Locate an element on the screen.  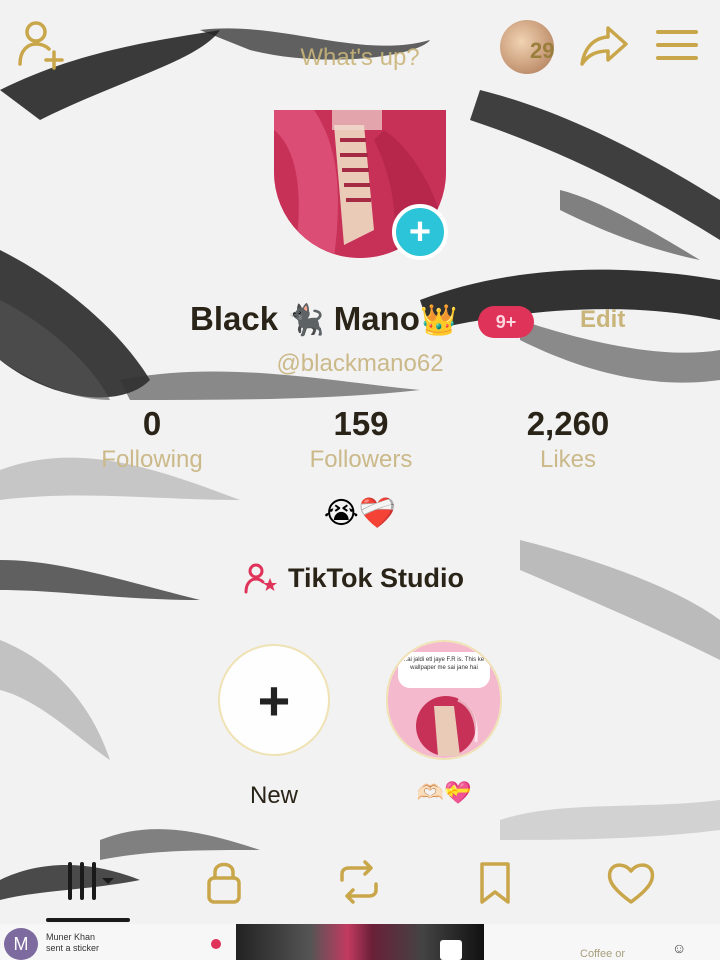
likes-count: 2,260 is located at coordinates (568, 423).